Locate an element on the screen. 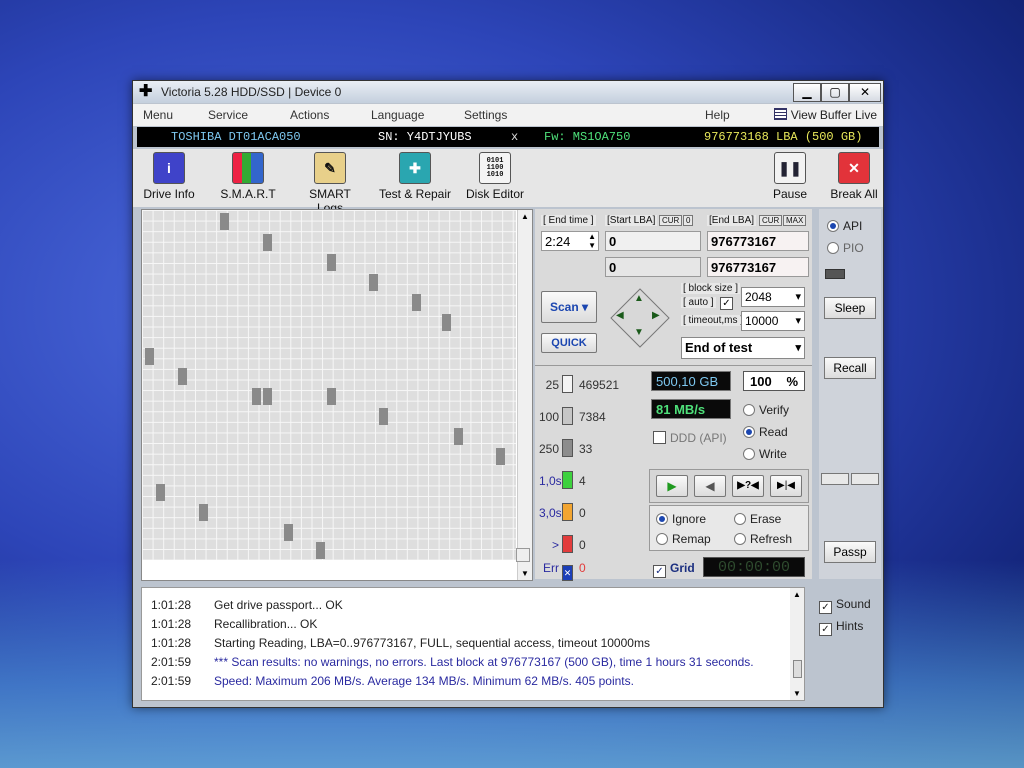 Image resolution: width=1024 pixels, height=768 pixels. minimize-button: ▁ is located at coordinates (807, 92).